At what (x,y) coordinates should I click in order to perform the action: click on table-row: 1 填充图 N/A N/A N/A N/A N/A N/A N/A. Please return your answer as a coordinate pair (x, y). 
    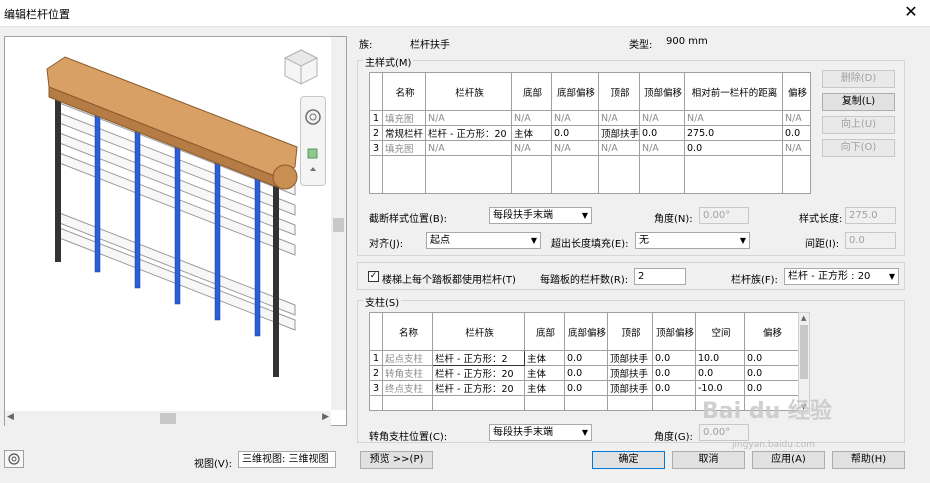
    Looking at the image, I should click on (590, 118).